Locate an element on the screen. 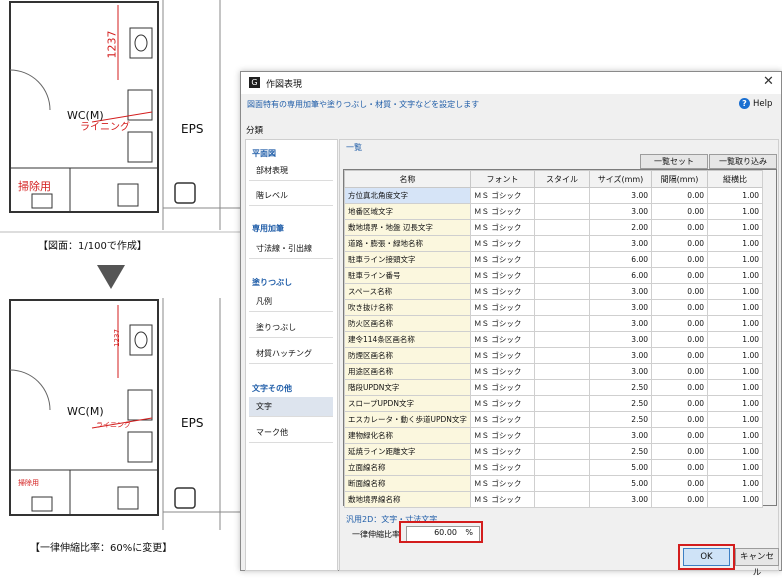 The width and height of the screenshot is (782, 581). sidebar-item-material-hatching: 材質ハッチング is located at coordinates (291, 354).